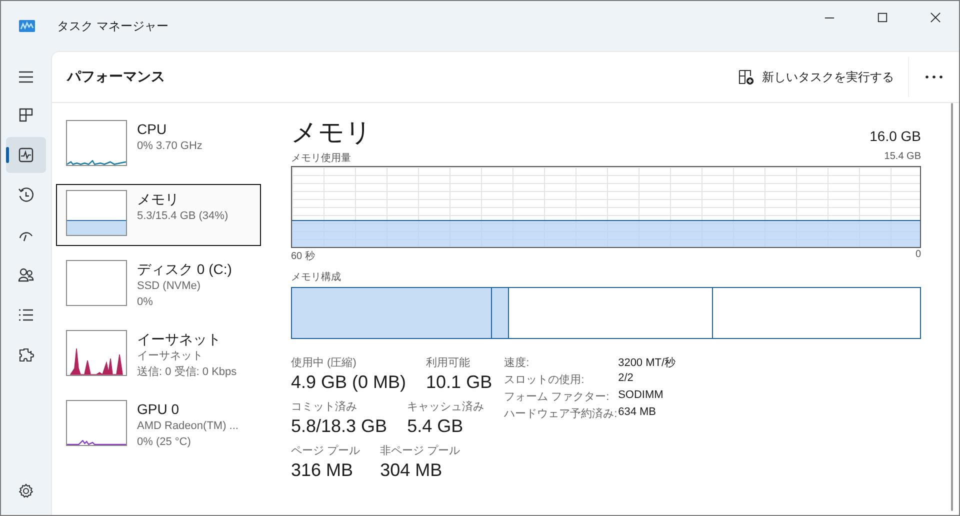 The image size is (960, 516). I want to click on device-name: ディスク 0 (C:), so click(184, 269).